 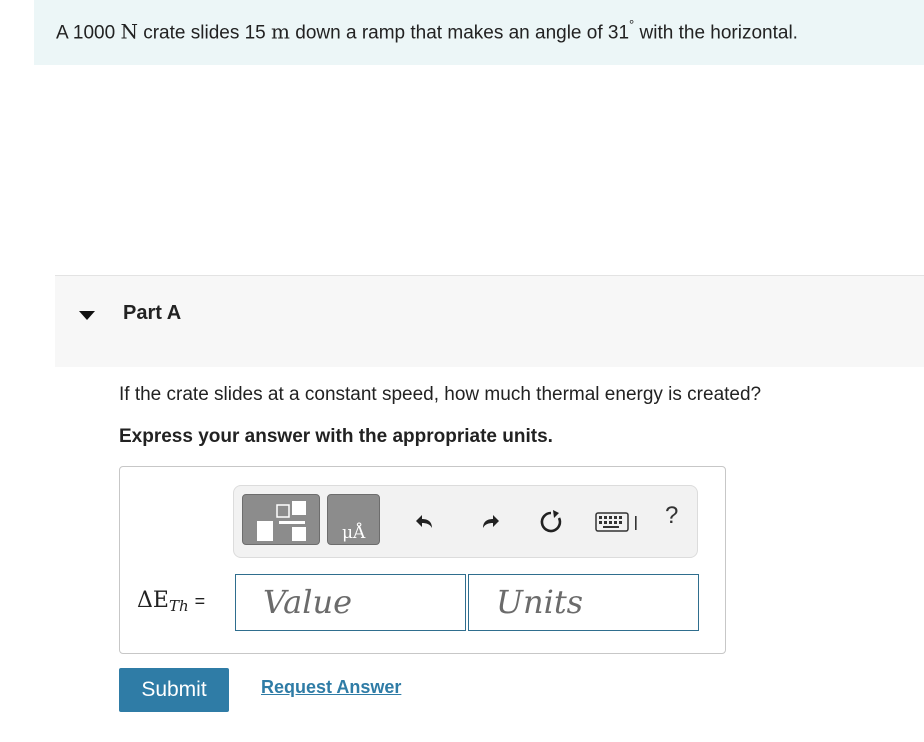 I want to click on request-answer-link: Request Answer, so click(x=331, y=687).